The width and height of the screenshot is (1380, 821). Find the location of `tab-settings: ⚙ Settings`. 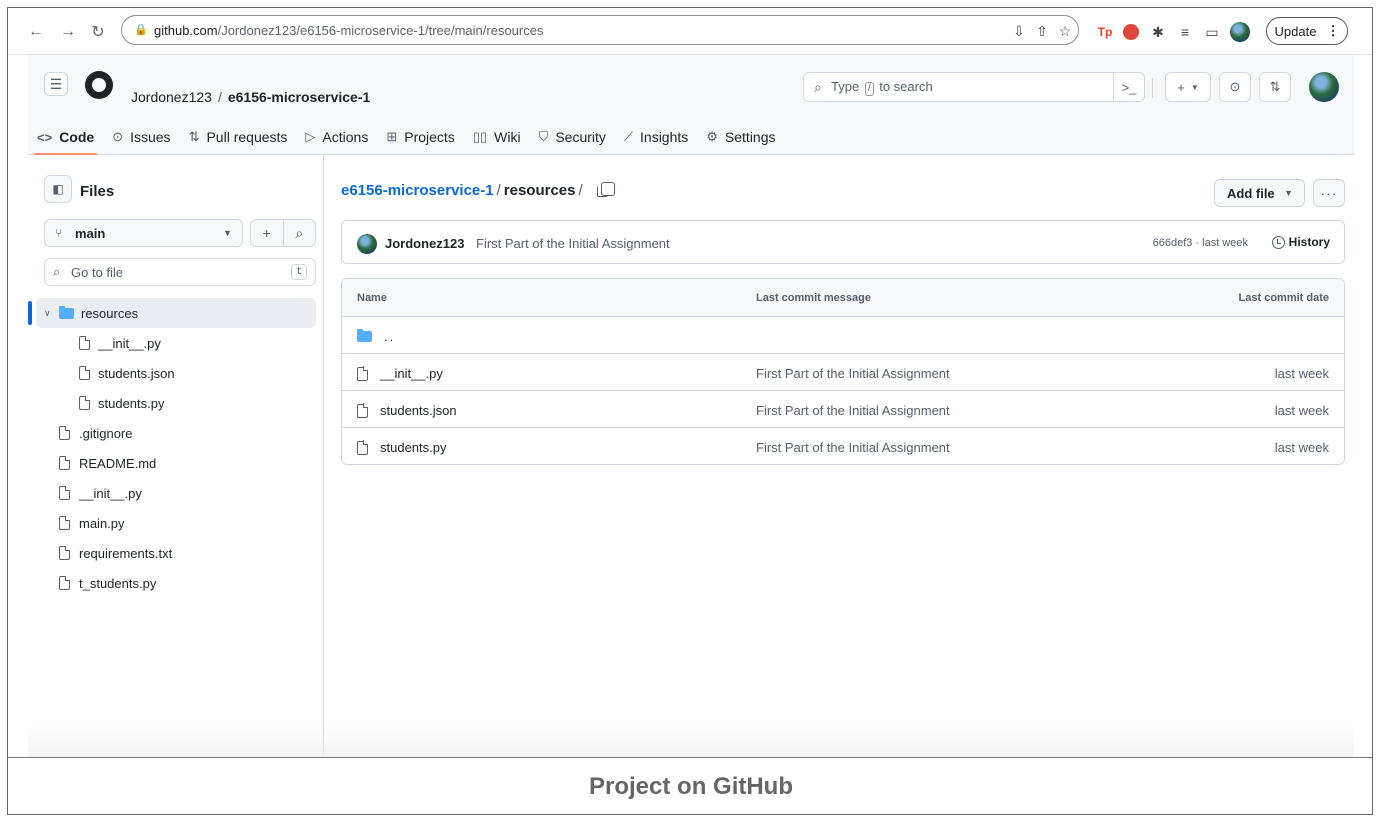

tab-settings: ⚙ Settings is located at coordinates (740, 137).